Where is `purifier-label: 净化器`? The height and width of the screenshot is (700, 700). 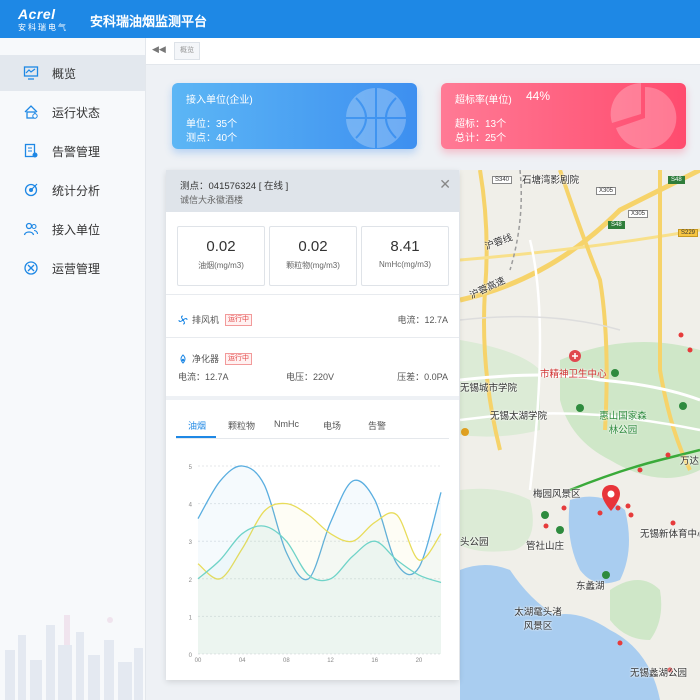 purifier-label: 净化器 is located at coordinates (206, 359).